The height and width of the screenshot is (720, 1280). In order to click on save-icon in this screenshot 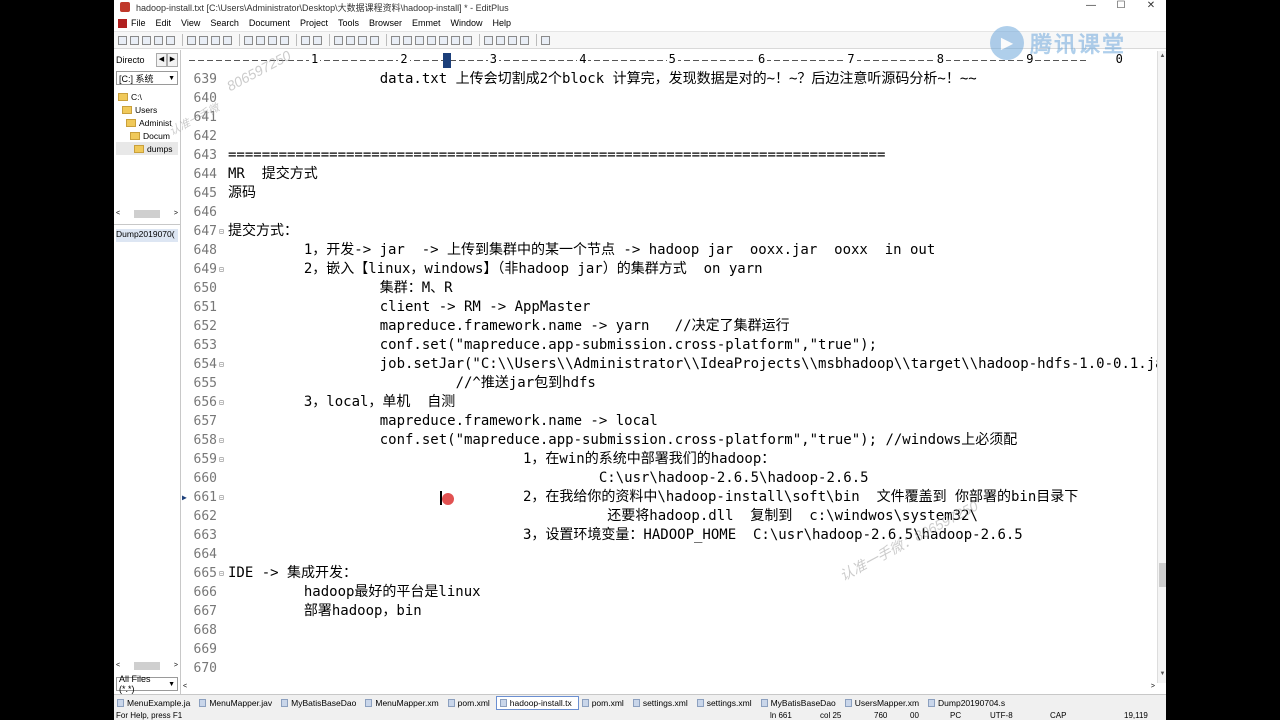, I will do `click(146, 40)`.